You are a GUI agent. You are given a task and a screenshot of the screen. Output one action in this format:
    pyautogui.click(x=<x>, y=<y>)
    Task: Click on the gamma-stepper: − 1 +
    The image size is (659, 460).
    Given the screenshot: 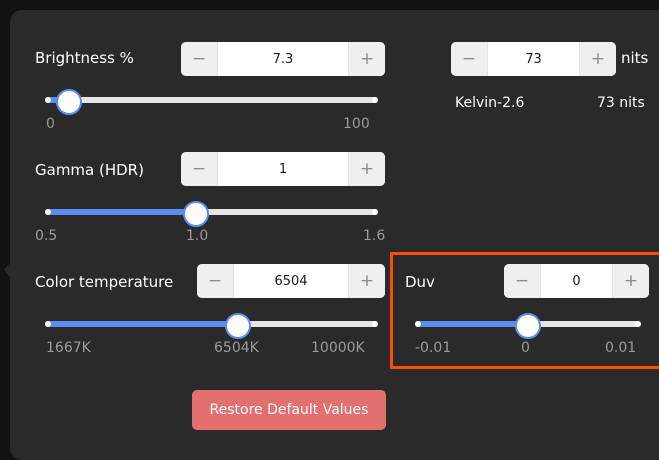 What is the action you would take?
    pyautogui.click(x=283, y=169)
    